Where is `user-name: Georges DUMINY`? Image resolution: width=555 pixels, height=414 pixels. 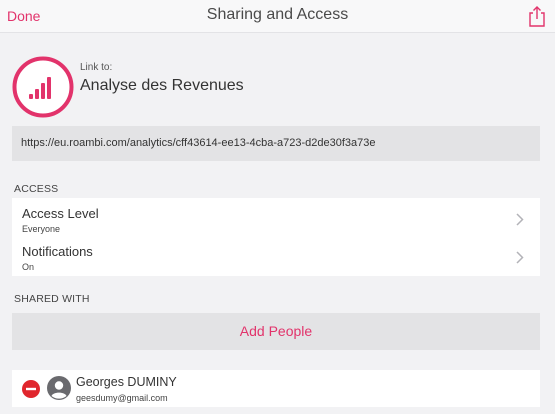
user-name: Georges DUMINY is located at coordinates (126, 382).